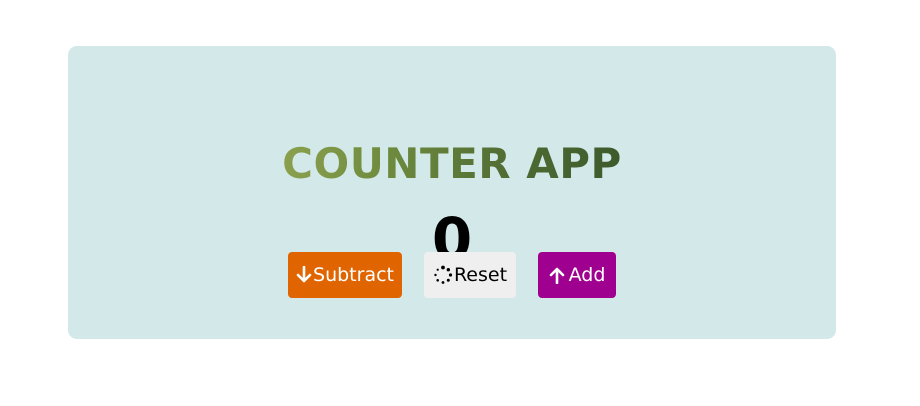 The image size is (920, 406). I want to click on arrow-down-icon, so click(304, 275).